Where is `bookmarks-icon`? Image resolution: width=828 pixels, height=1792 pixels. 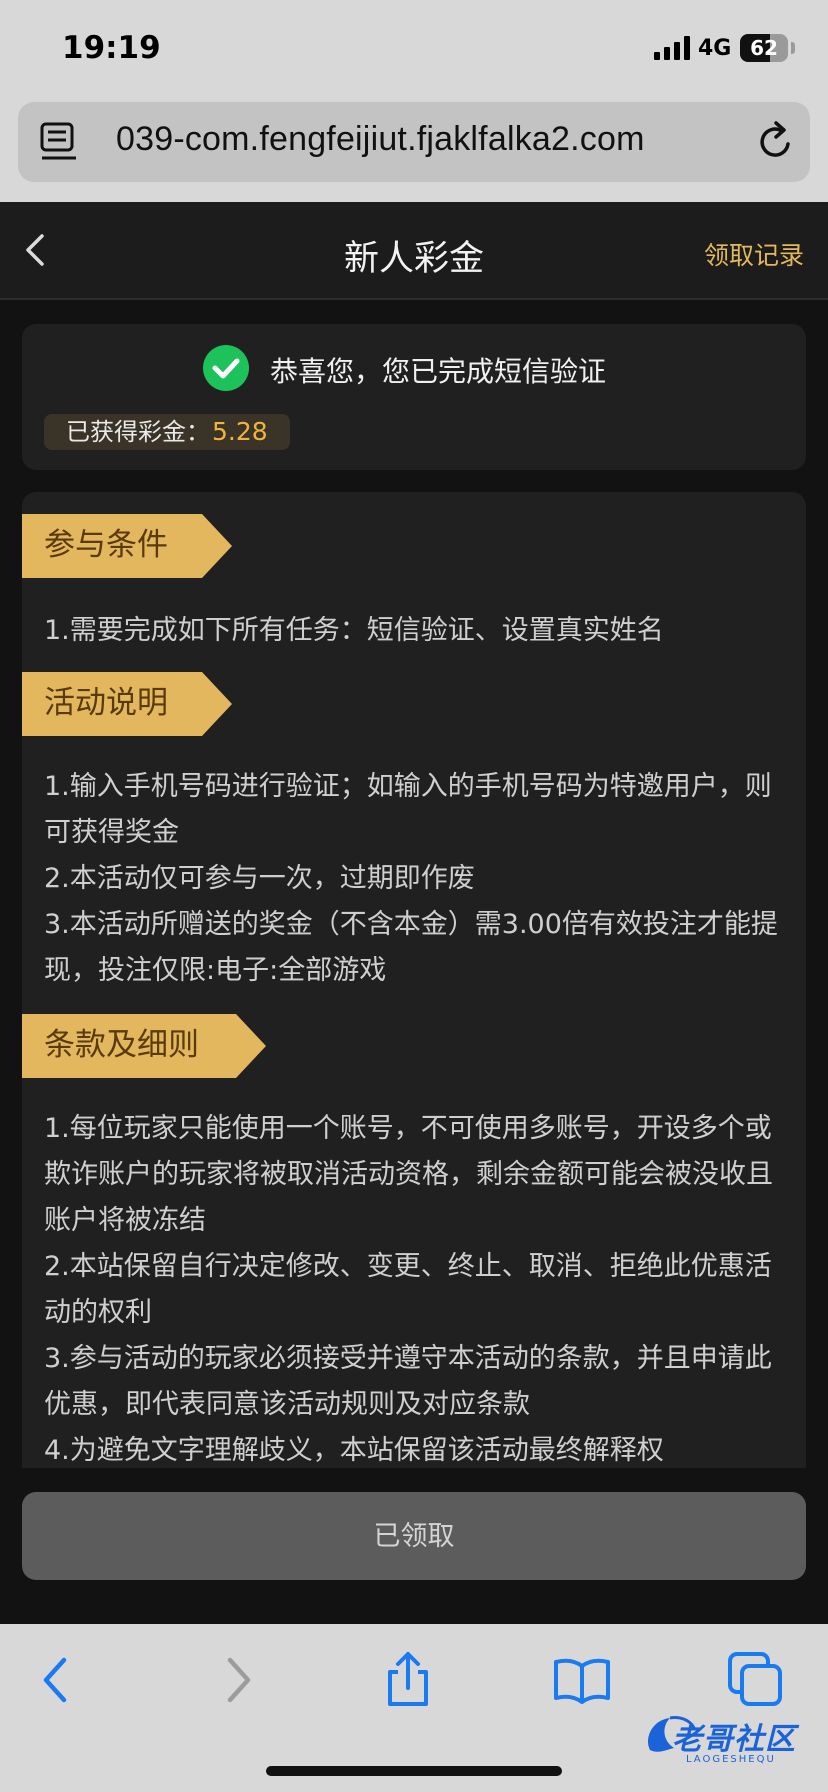 bookmarks-icon is located at coordinates (582, 1680).